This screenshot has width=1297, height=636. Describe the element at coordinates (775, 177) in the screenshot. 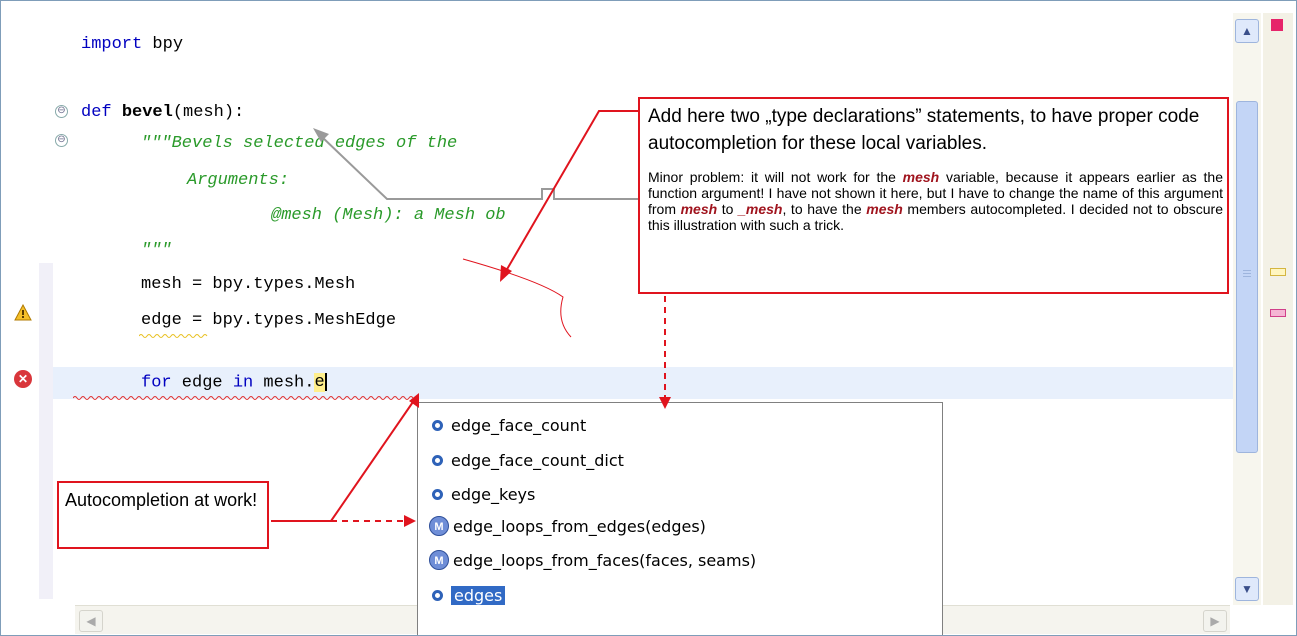

I see `annotation-text: Minor problem: it will not work for the` at that location.